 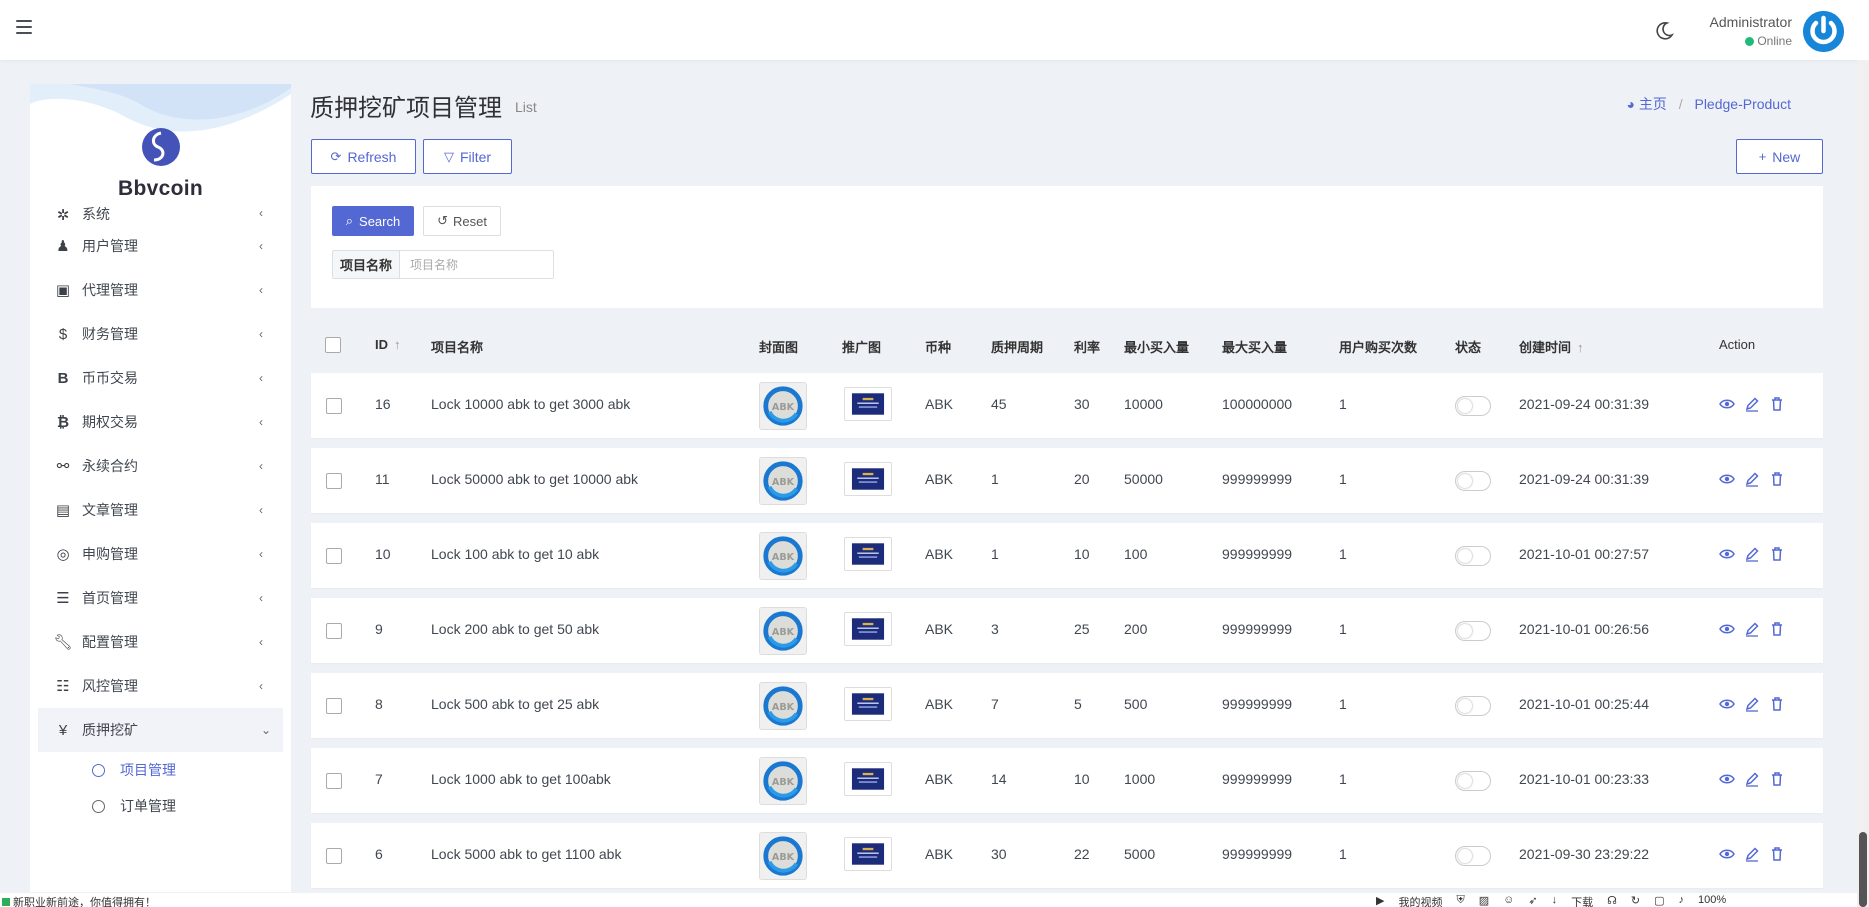 What do you see at coordinates (1659, 900) in the screenshot?
I see `window-icon: ▢` at bounding box center [1659, 900].